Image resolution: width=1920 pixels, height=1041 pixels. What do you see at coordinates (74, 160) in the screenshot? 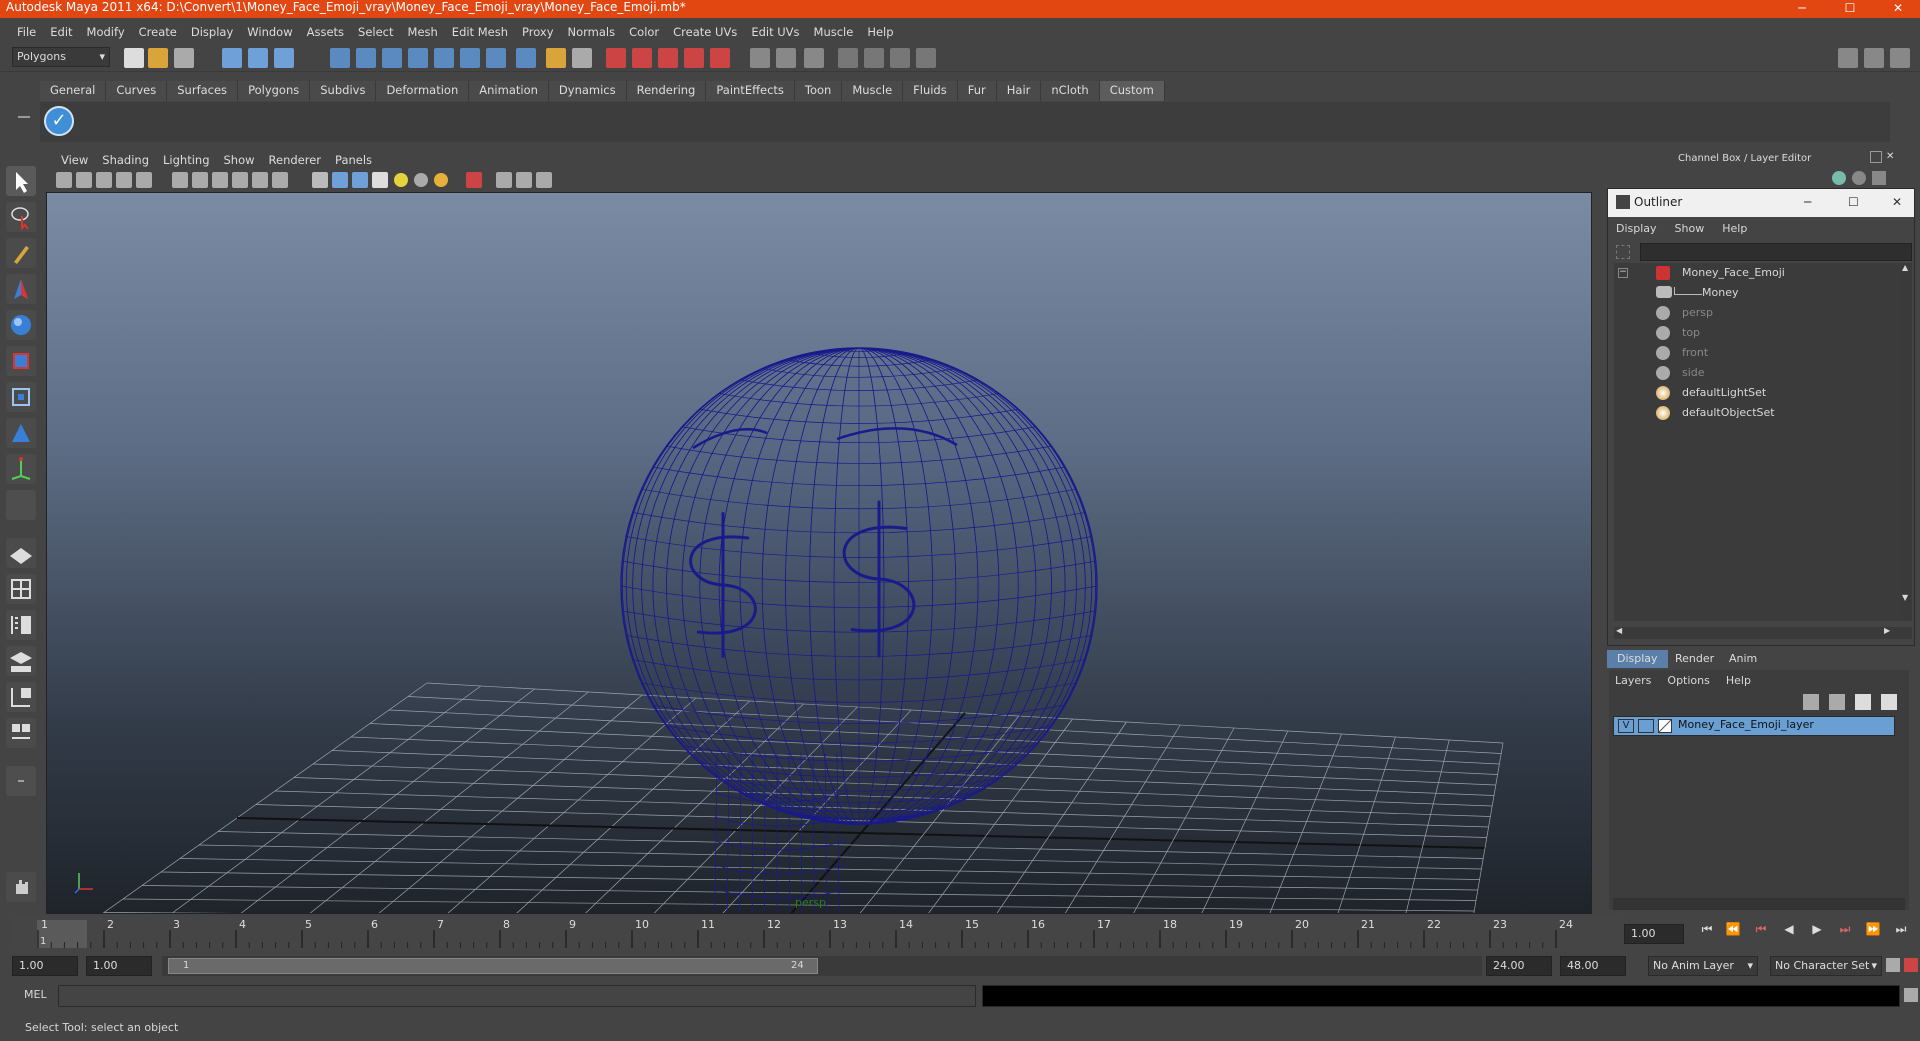
I see `vp-menu-view: View` at bounding box center [74, 160].